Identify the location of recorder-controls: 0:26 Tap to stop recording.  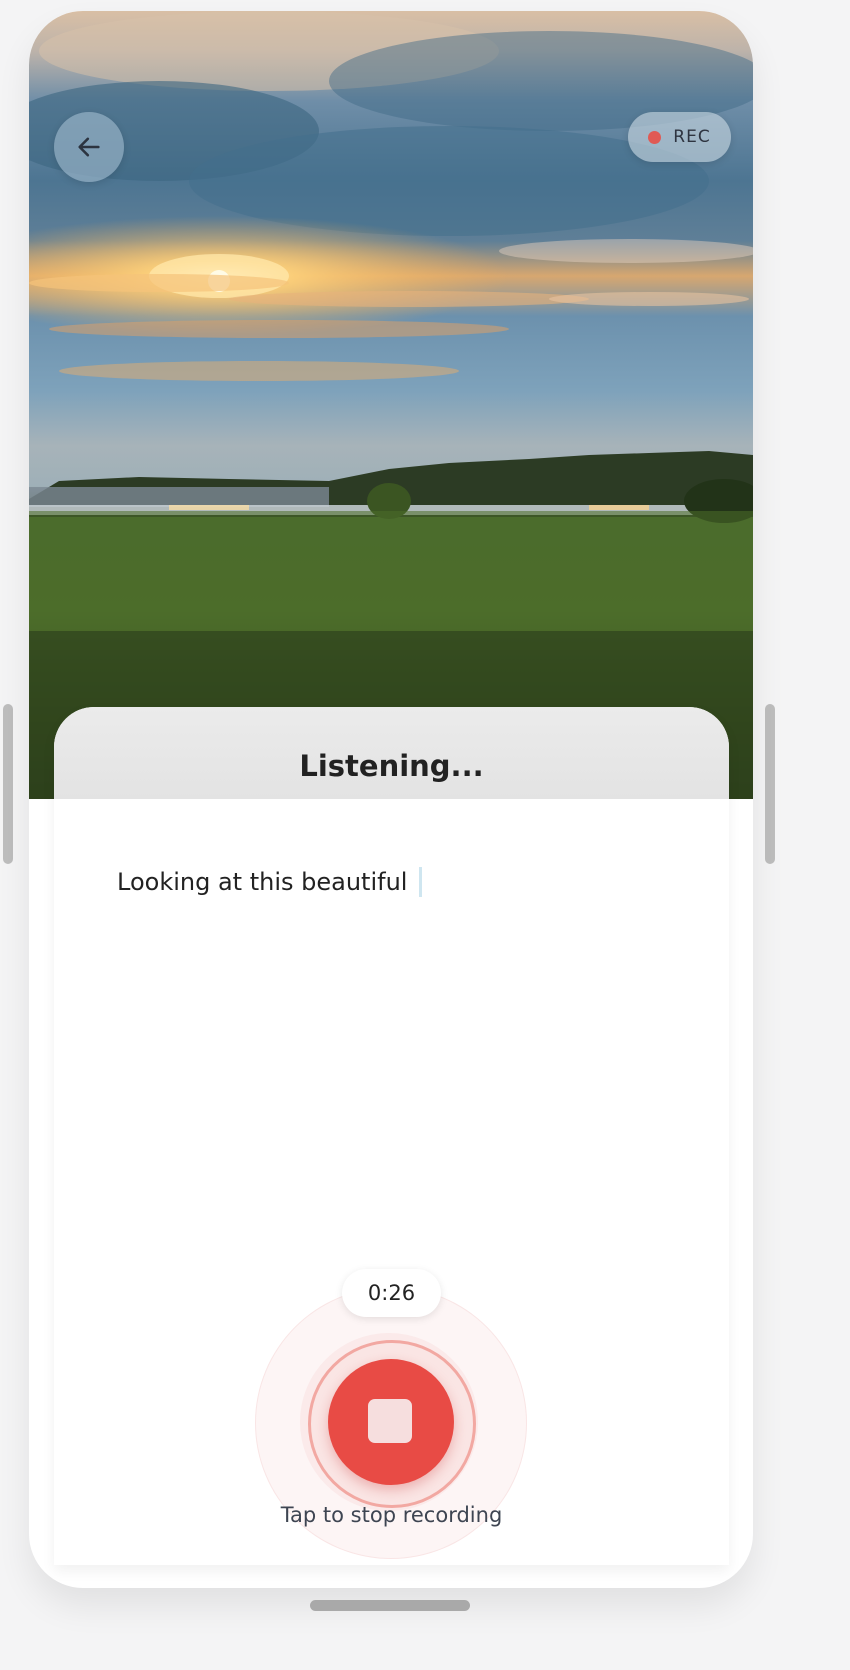
(391, 1416).